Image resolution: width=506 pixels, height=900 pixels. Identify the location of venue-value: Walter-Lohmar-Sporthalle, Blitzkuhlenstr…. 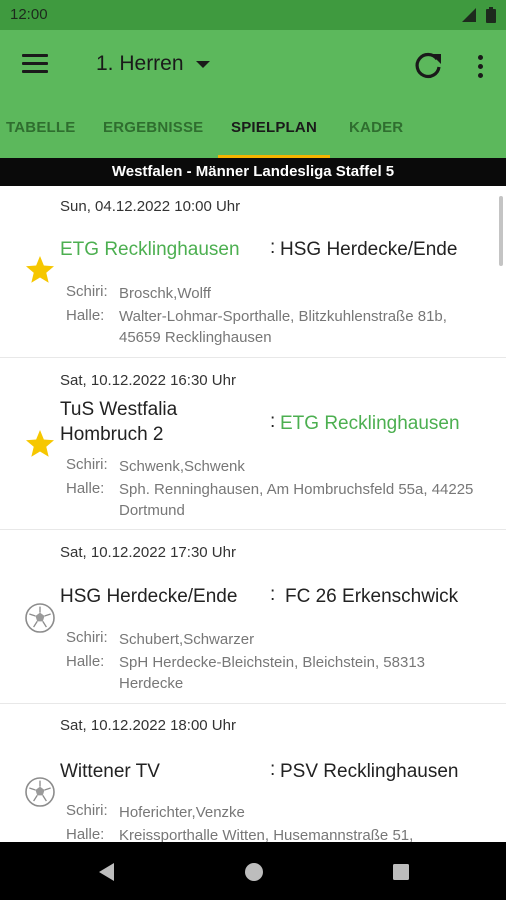
(283, 327).